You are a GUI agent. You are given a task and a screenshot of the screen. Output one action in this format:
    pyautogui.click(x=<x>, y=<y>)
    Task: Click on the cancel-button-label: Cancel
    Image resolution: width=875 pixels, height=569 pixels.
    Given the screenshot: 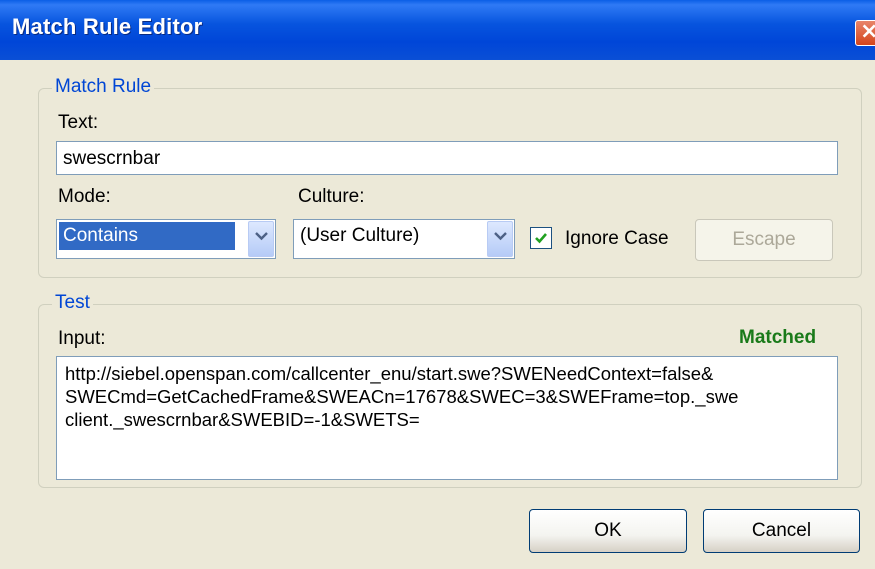 What is the action you would take?
    pyautogui.click(x=781, y=530)
    